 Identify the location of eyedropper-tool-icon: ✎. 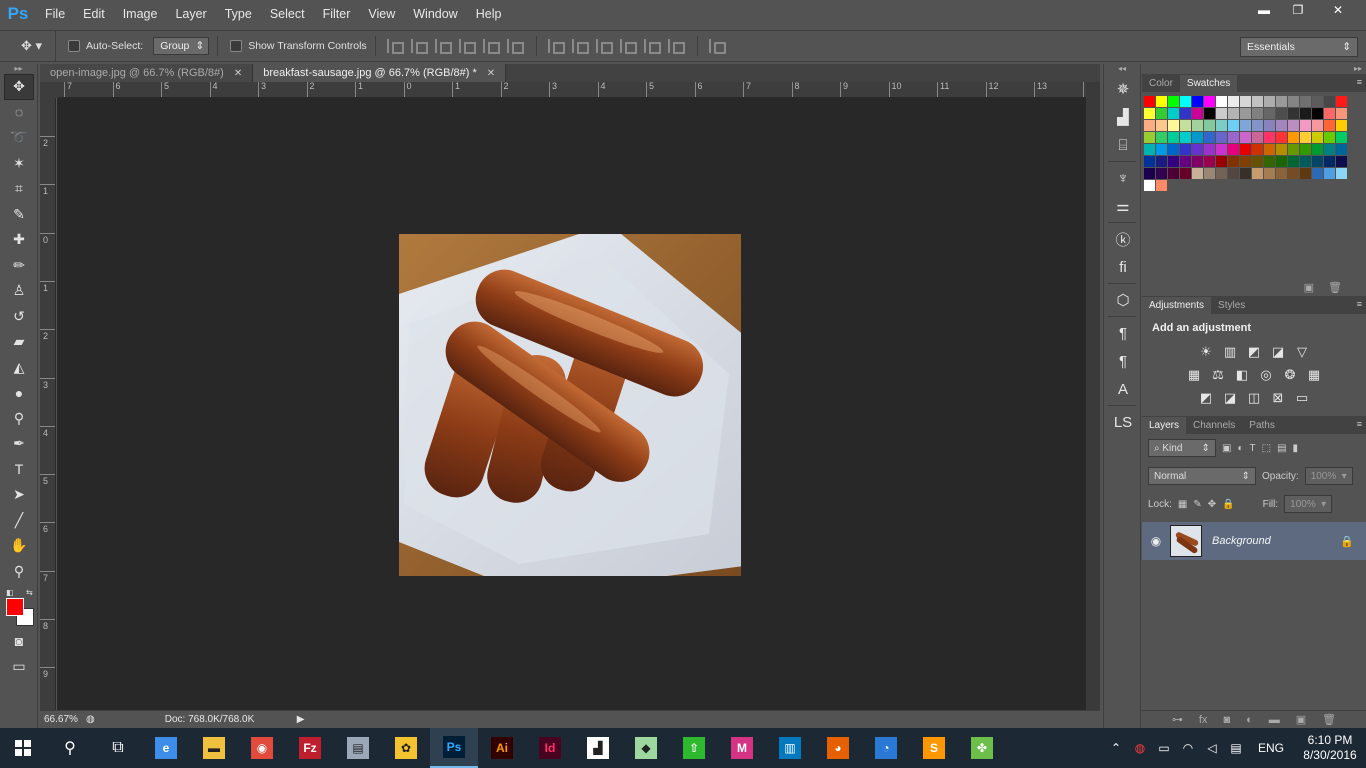
(19, 215).